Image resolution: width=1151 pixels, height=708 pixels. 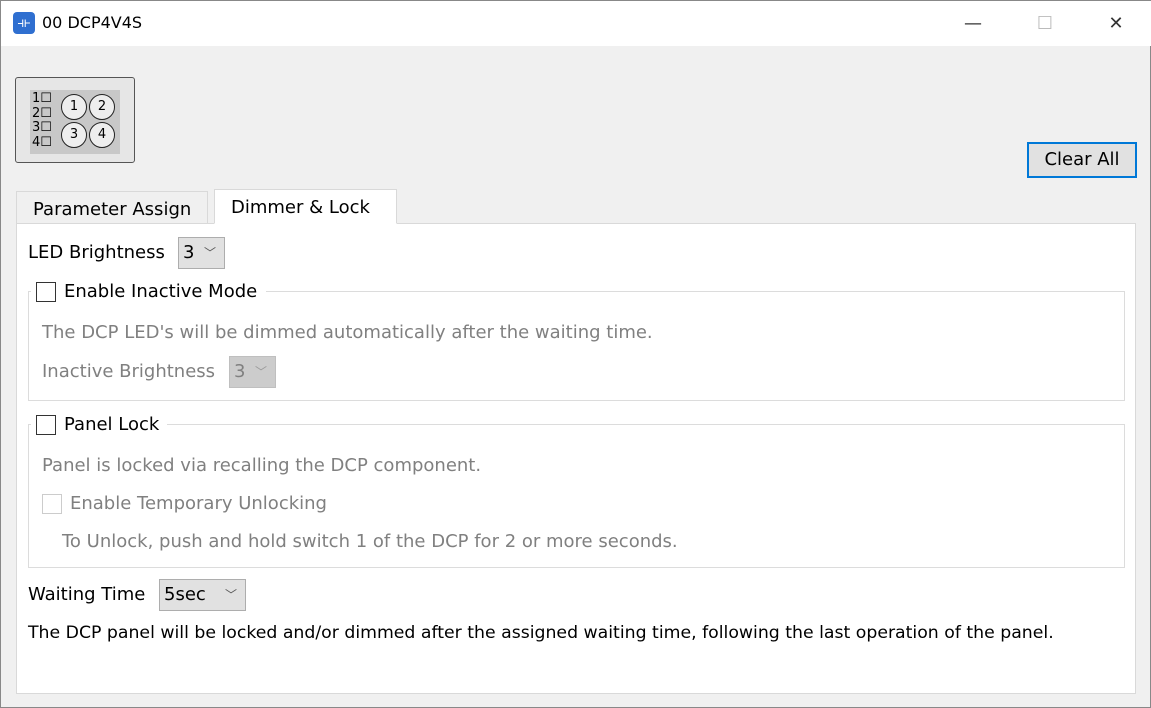 What do you see at coordinates (102, 107) in the screenshot?
I see `switch-icon: 2` at bounding box center [102, 107].